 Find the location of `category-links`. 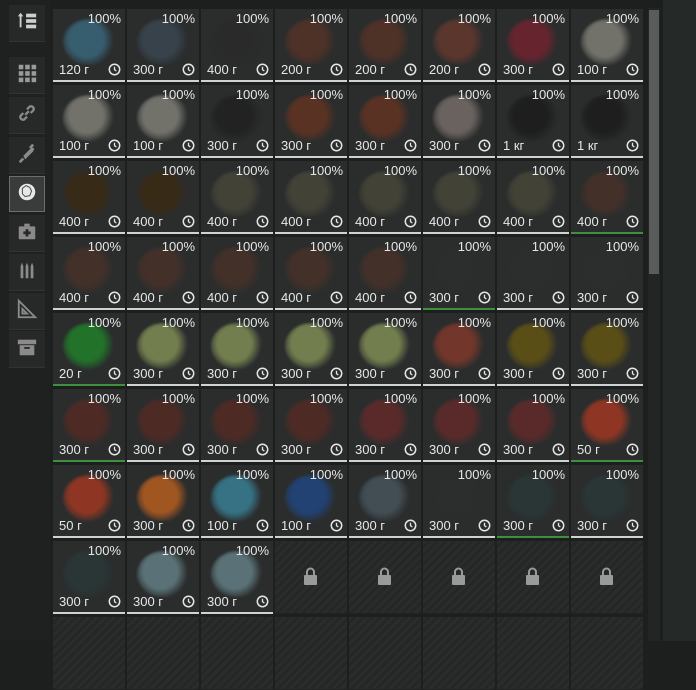

category-links is located at coordinates (27, 115).